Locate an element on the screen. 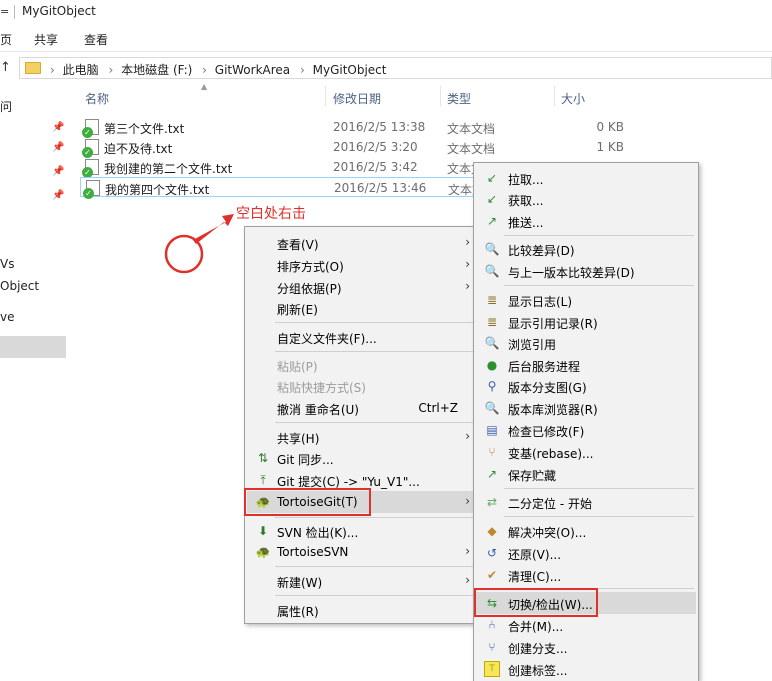  menu-item-check-modifications: ▤ 检查已修改(F) is located at coordinates (586, 430).